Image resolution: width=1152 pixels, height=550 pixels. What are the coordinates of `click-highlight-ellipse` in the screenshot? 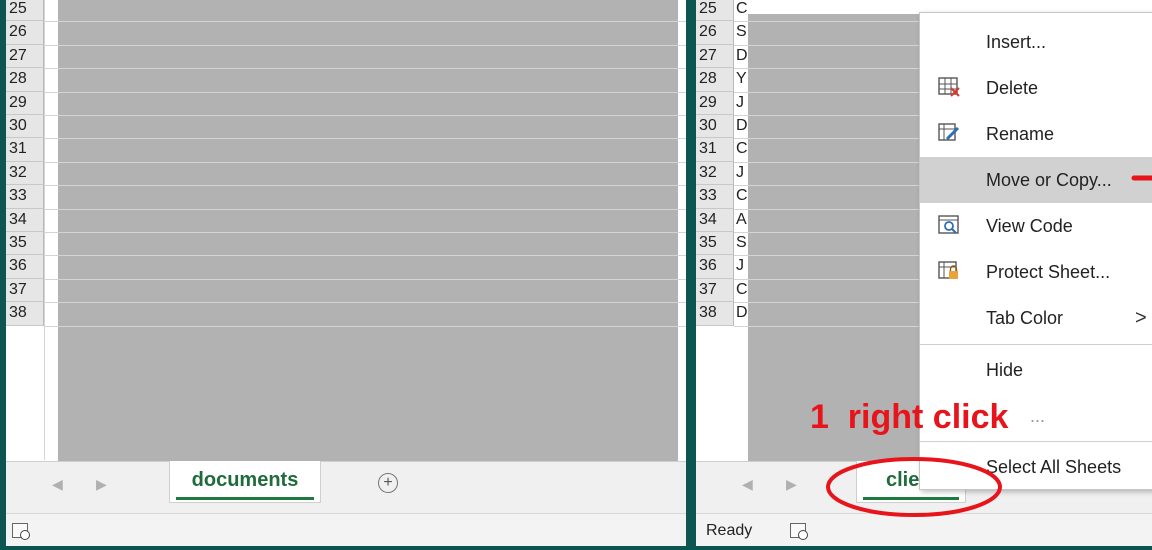 It's located at (914, 487).